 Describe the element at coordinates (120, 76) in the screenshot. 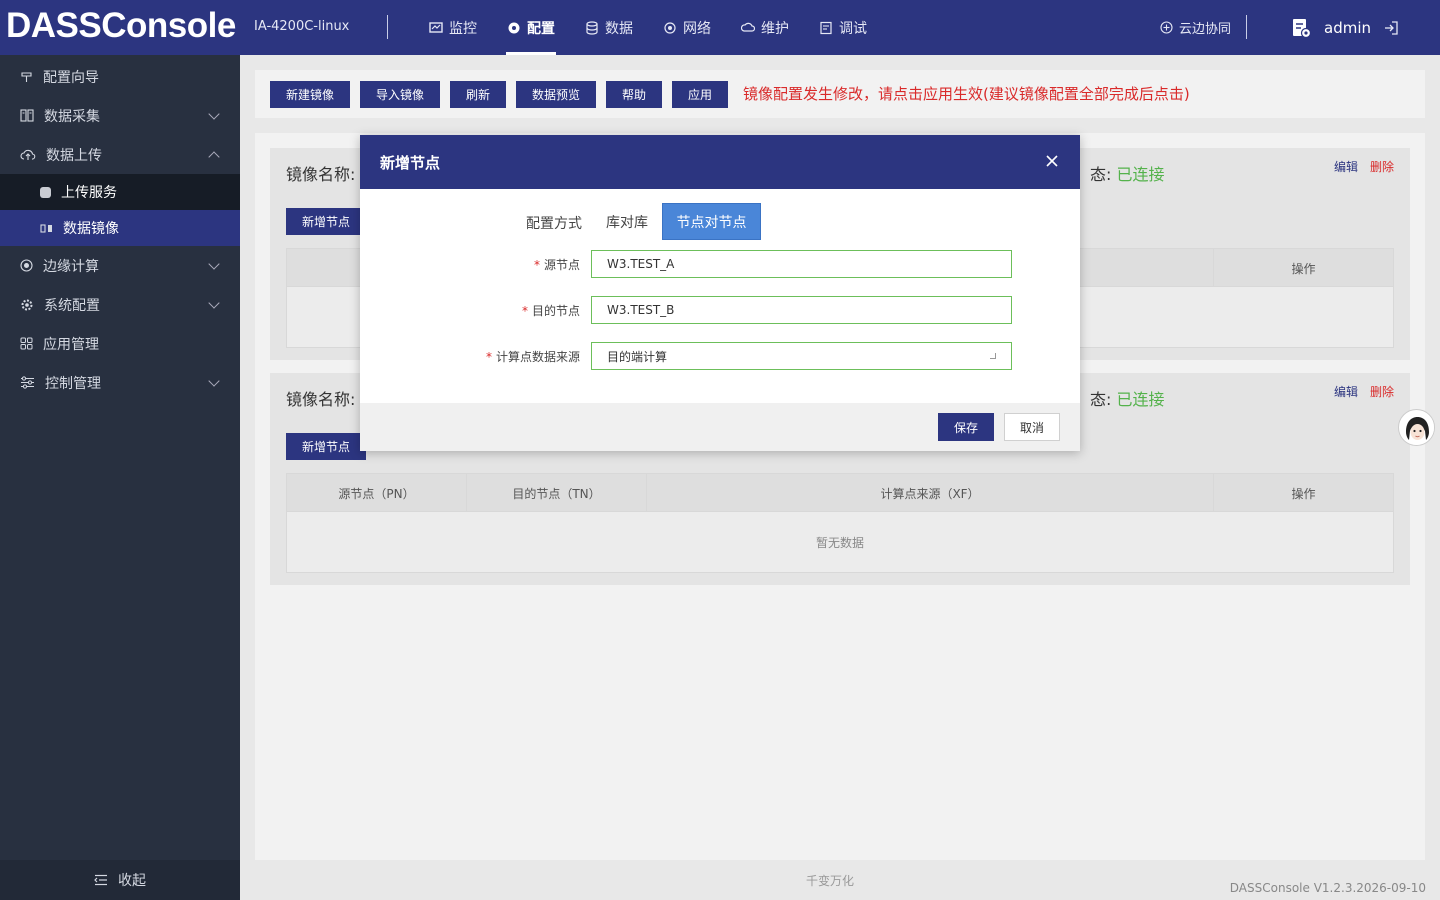

I see `sidebar-item-wizard: 配置向导` at that location.